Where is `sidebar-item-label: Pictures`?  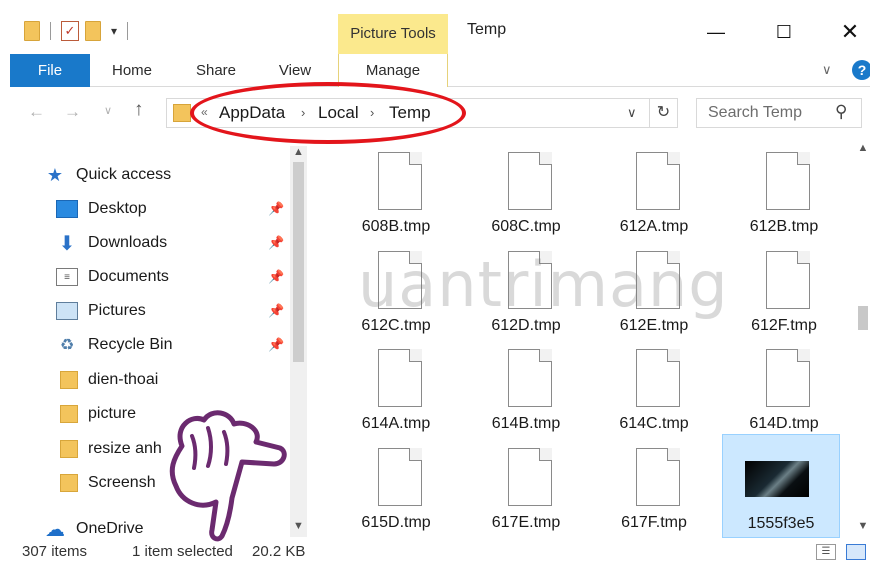
sidebar-item-label: Pictures is located at coordinates (117, 310).